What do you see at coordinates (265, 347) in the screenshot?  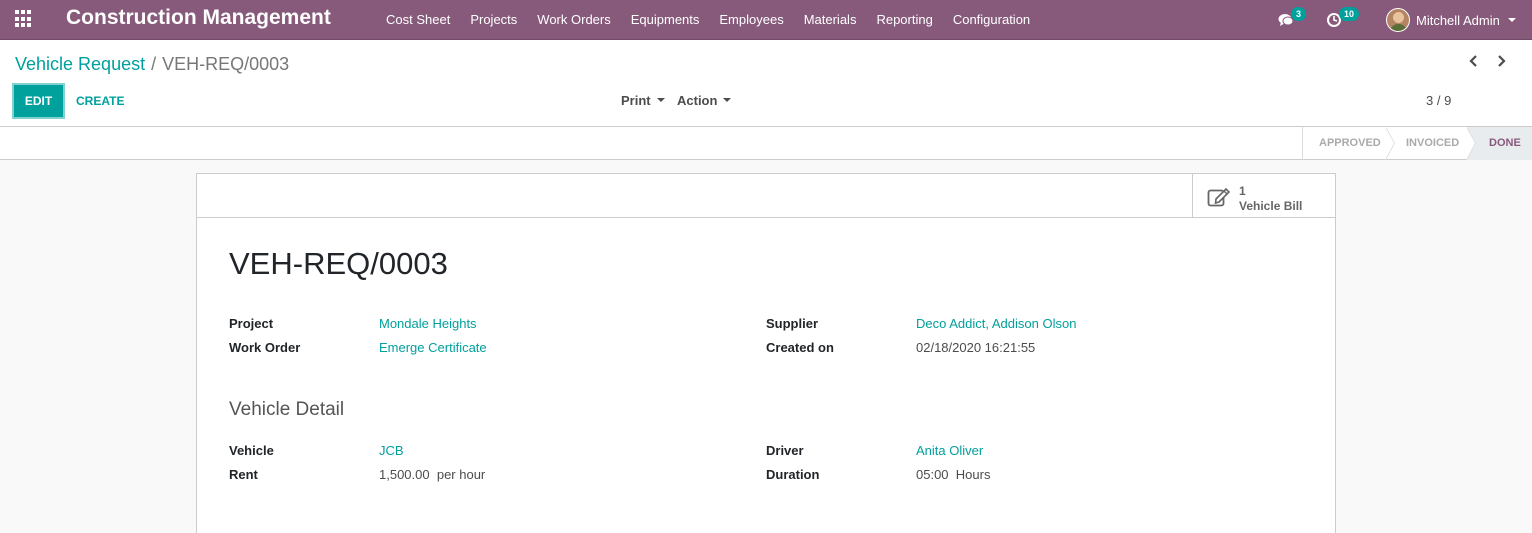 I see `work-order-label: Work Order` at bounding box center [265, 347].